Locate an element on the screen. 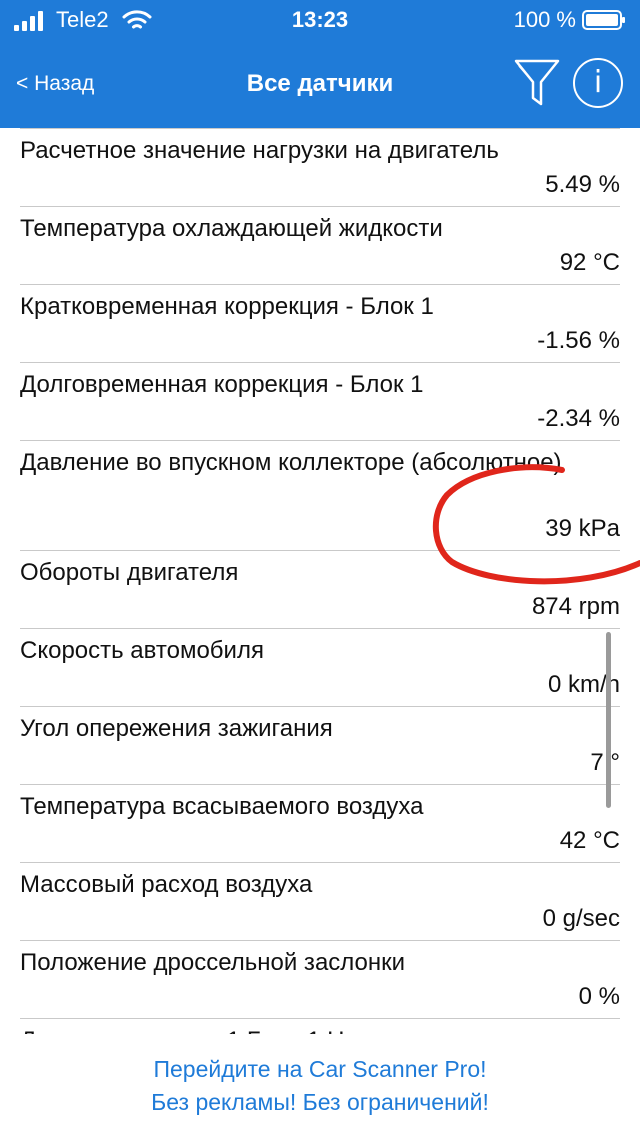  sensor-label: Положение дроссельной заслонки is located at coordinates (213, 962).